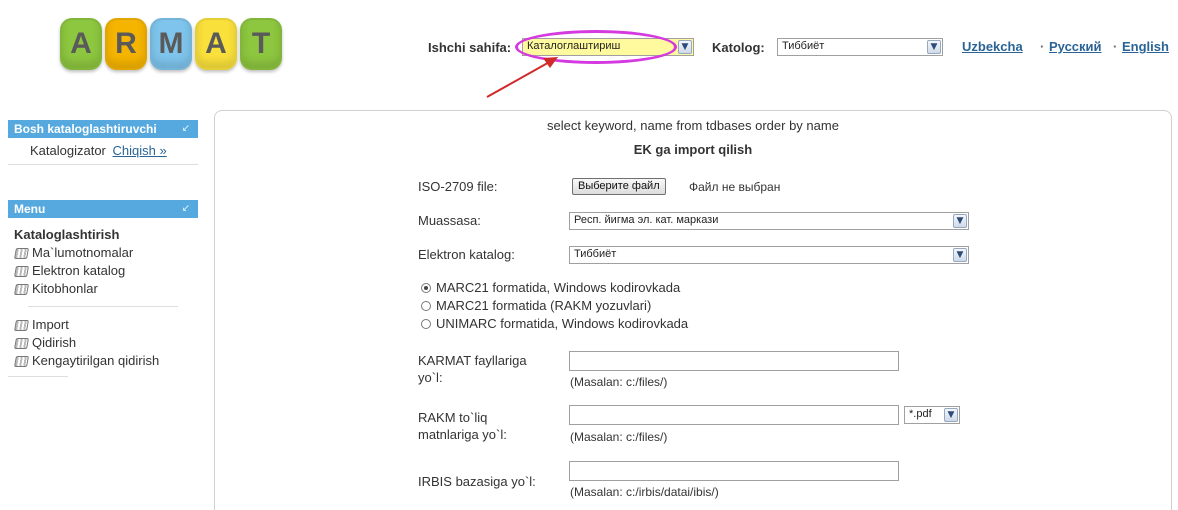  I want to click on menu-item-malumotnomalar: Ma`lumotnomalar, so click(106, 252).